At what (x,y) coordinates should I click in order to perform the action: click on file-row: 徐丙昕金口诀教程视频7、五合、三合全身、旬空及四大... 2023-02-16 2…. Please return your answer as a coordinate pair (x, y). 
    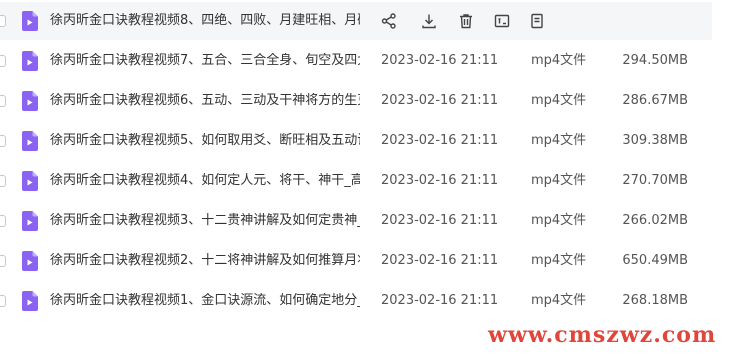
    Looking at the image, I should click on (356, 61).